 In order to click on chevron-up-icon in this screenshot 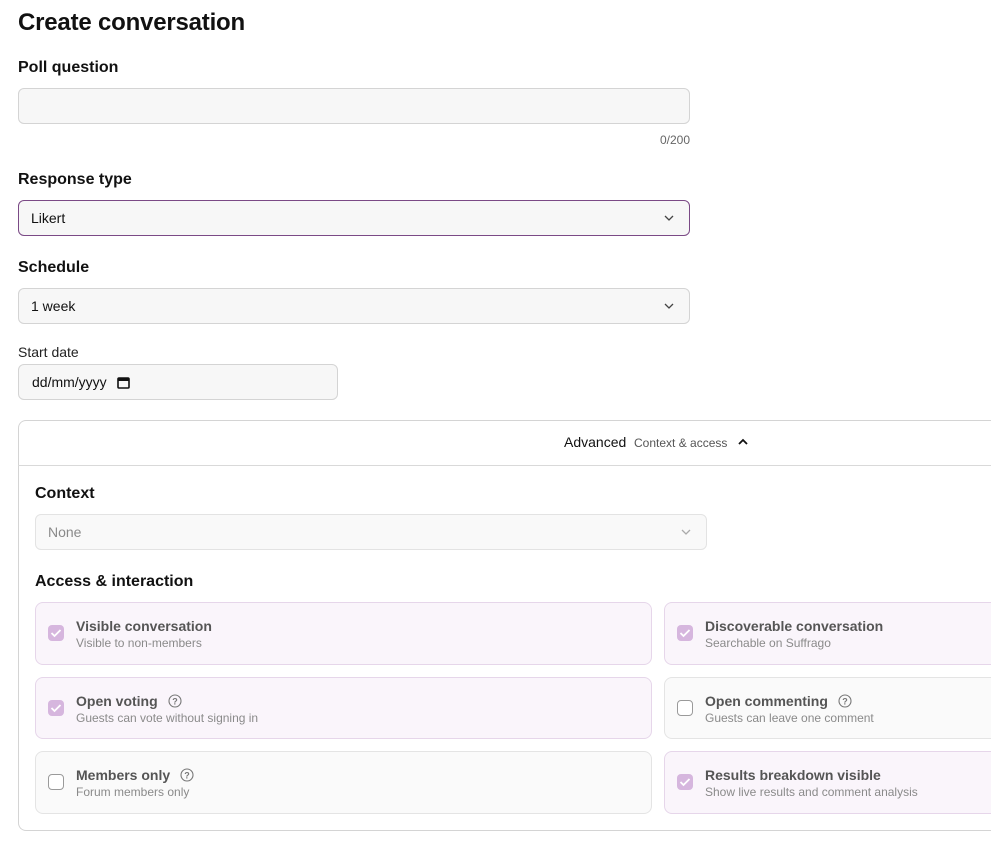, I will do `click(743, 442)`.